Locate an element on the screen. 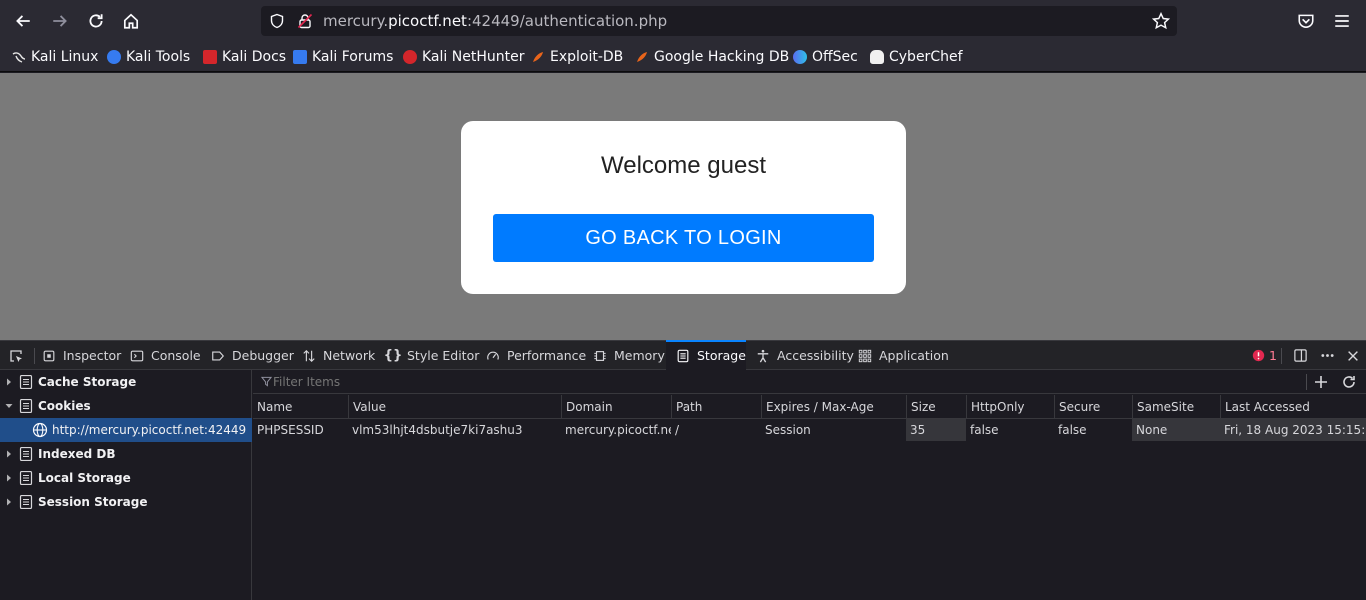  tab-storage: Storage is located at coordinates (706, 355).